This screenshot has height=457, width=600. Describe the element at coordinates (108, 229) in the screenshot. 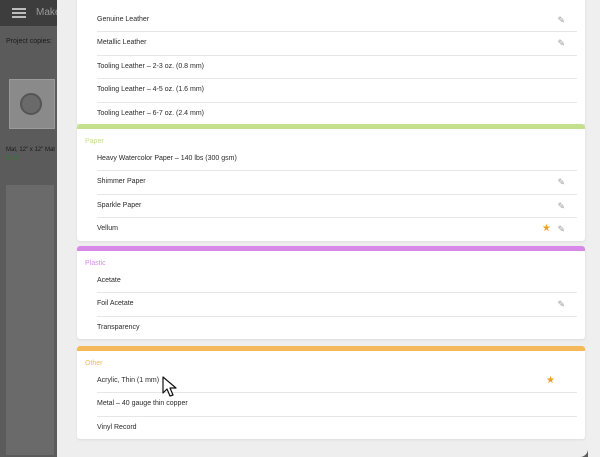

I see `material-label: Vellum` at that location.